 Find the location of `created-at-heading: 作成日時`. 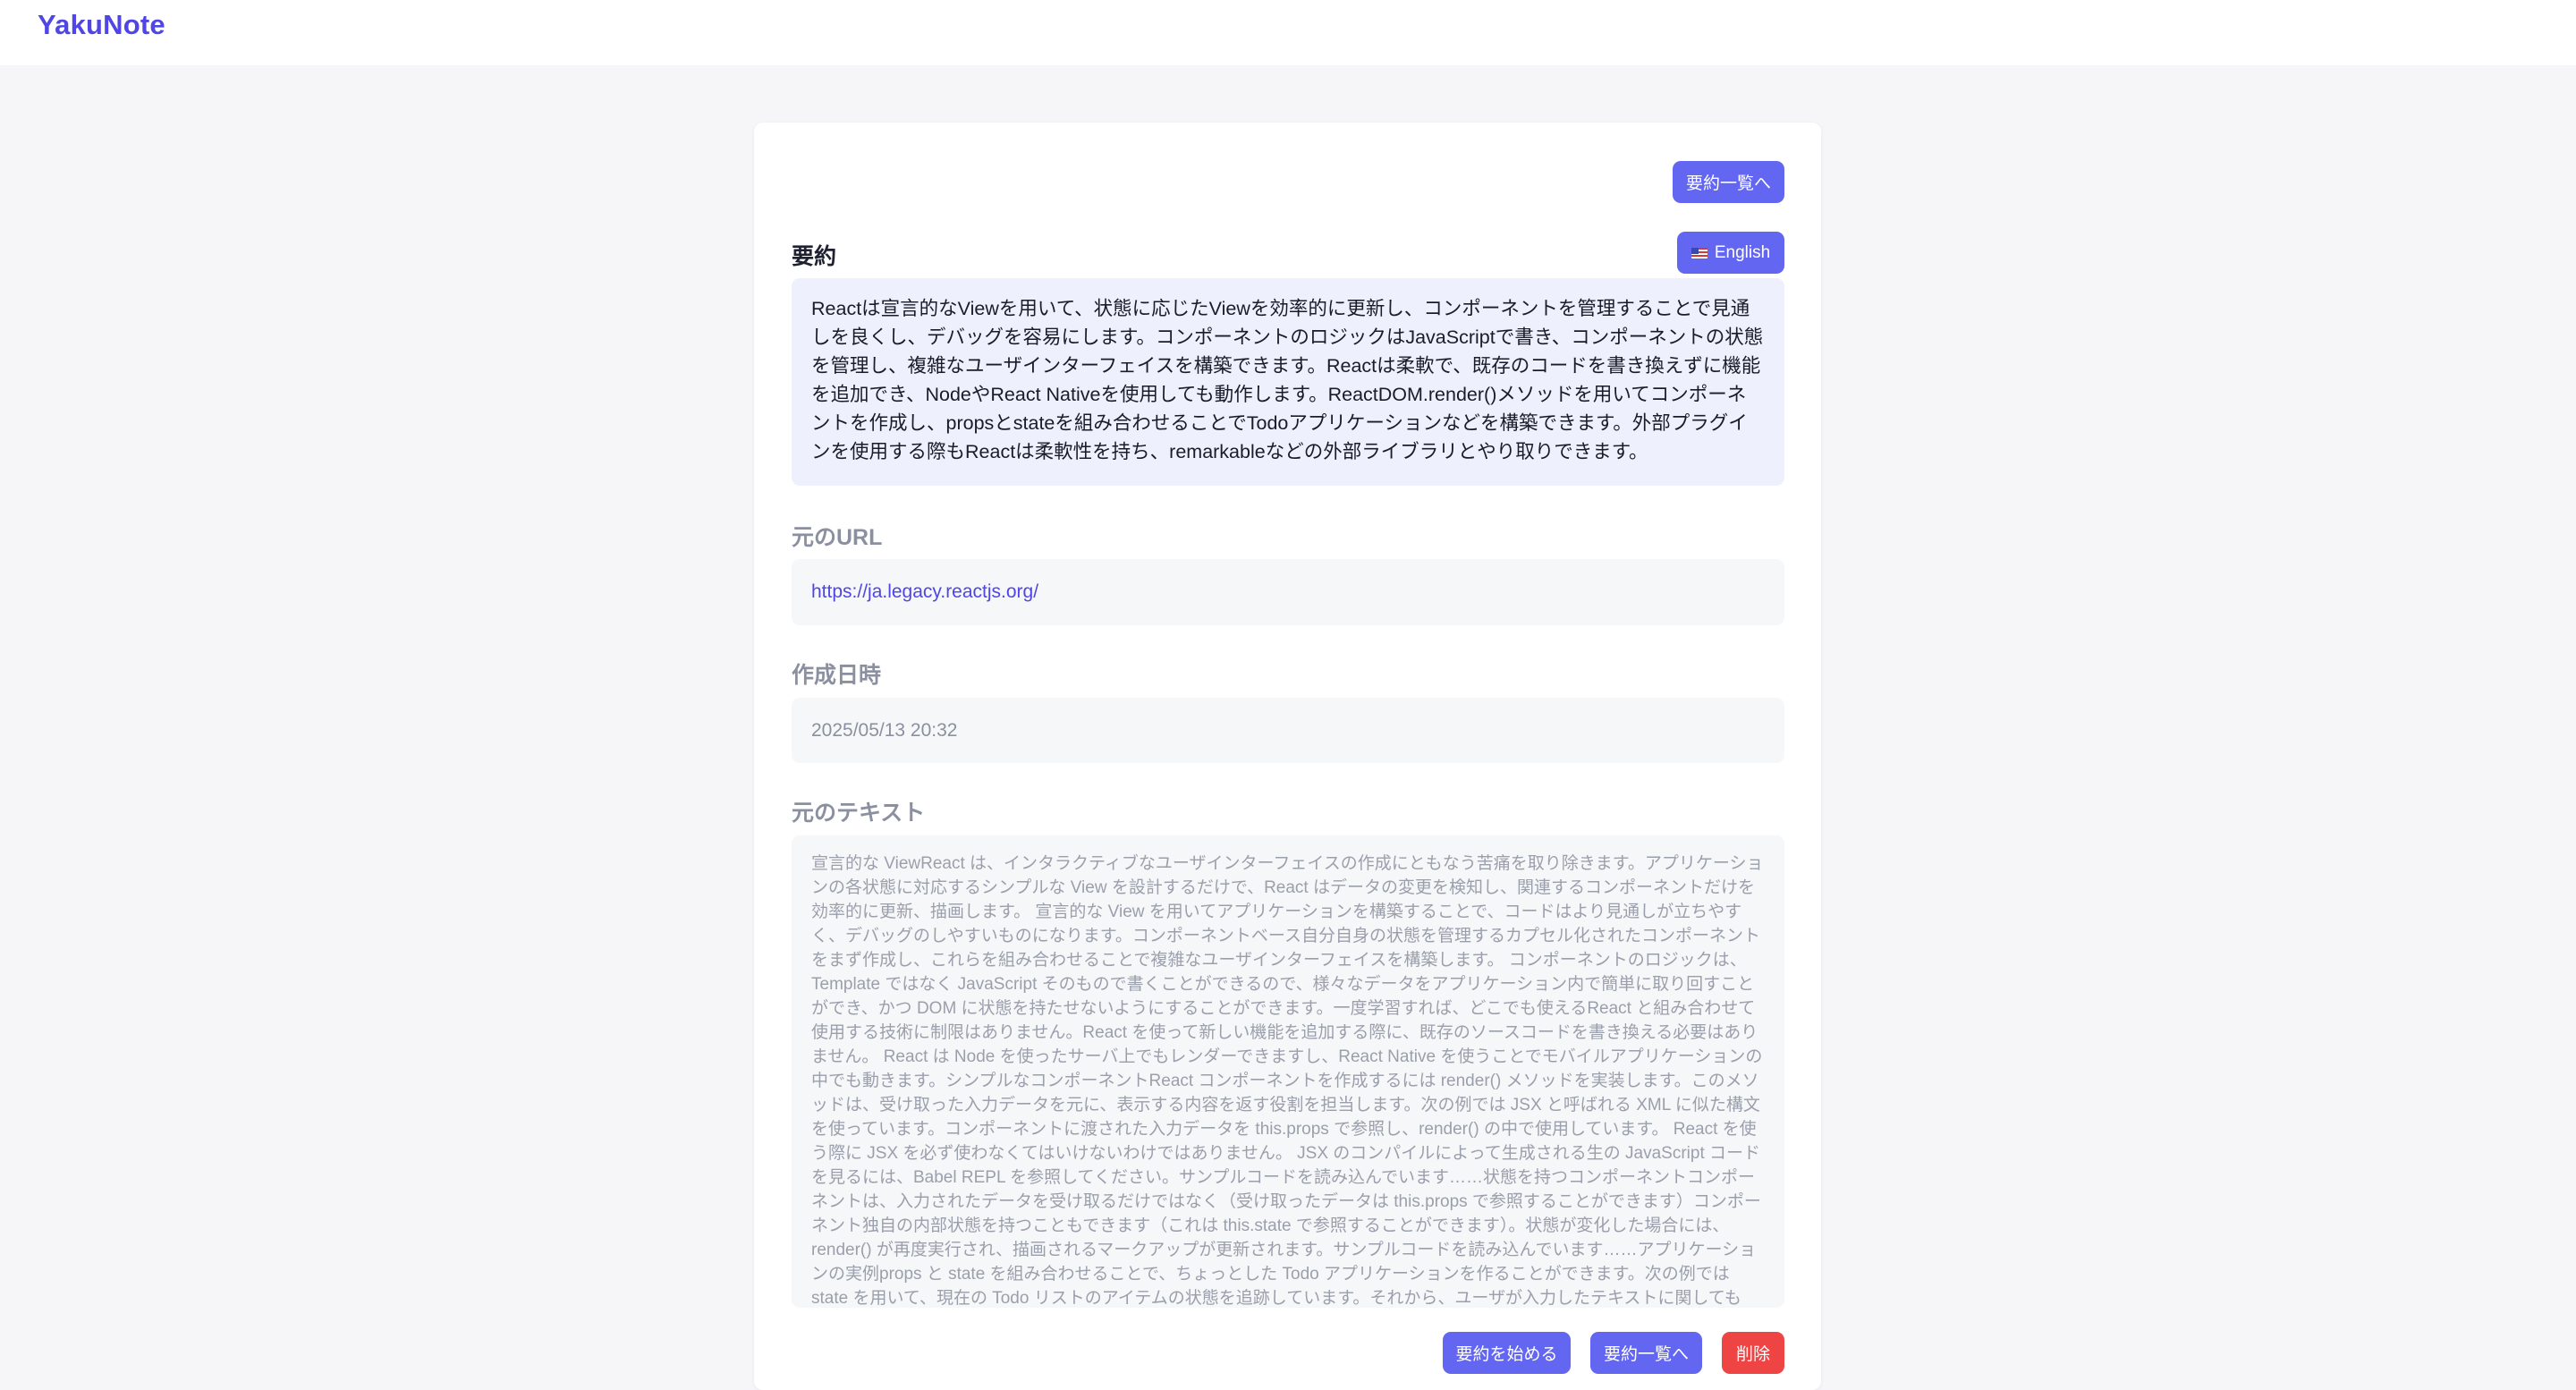

created-at-heading: 作成日時 is located at coordinates (837, 675).